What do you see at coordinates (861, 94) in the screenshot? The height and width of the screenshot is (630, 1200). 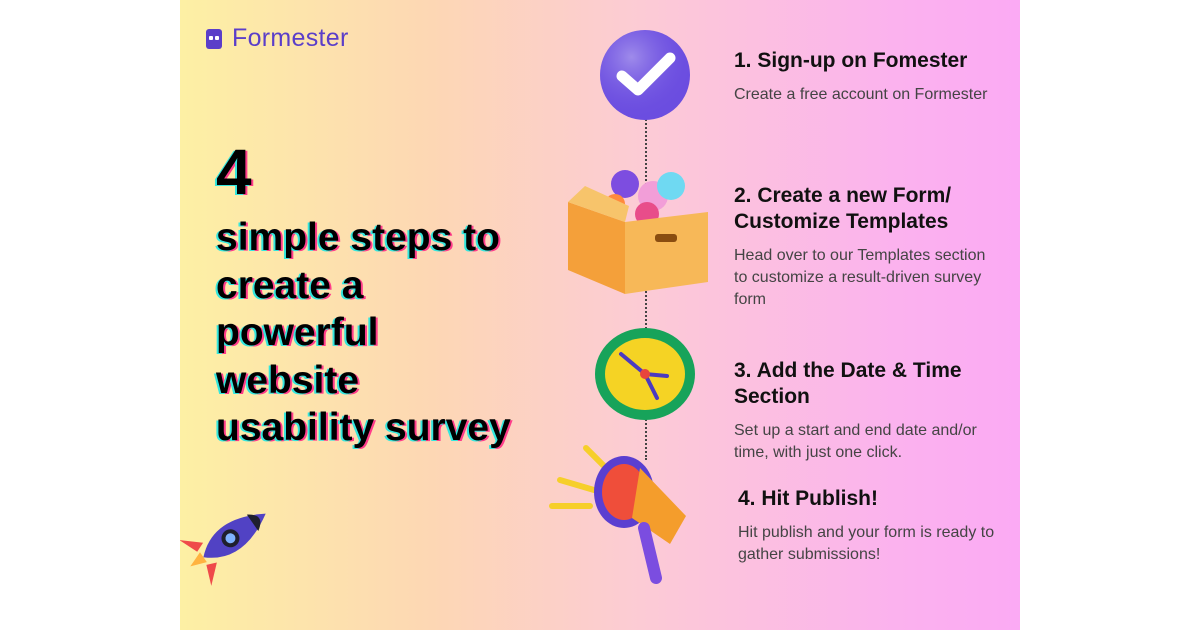 I see `step-description: Create a free account on Formester` at bounding box center [861, 94].